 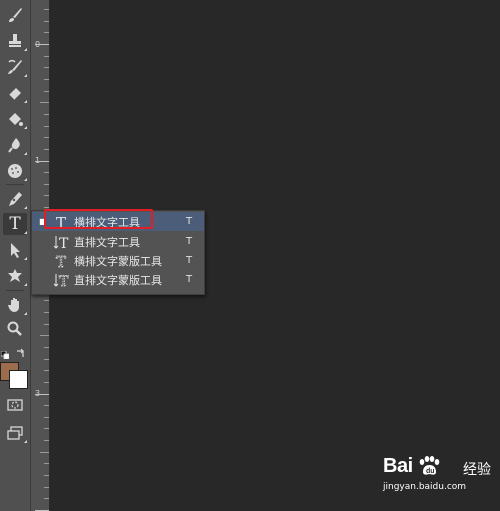 I want to click on history-brush-icon, so click(x=15, y=67).